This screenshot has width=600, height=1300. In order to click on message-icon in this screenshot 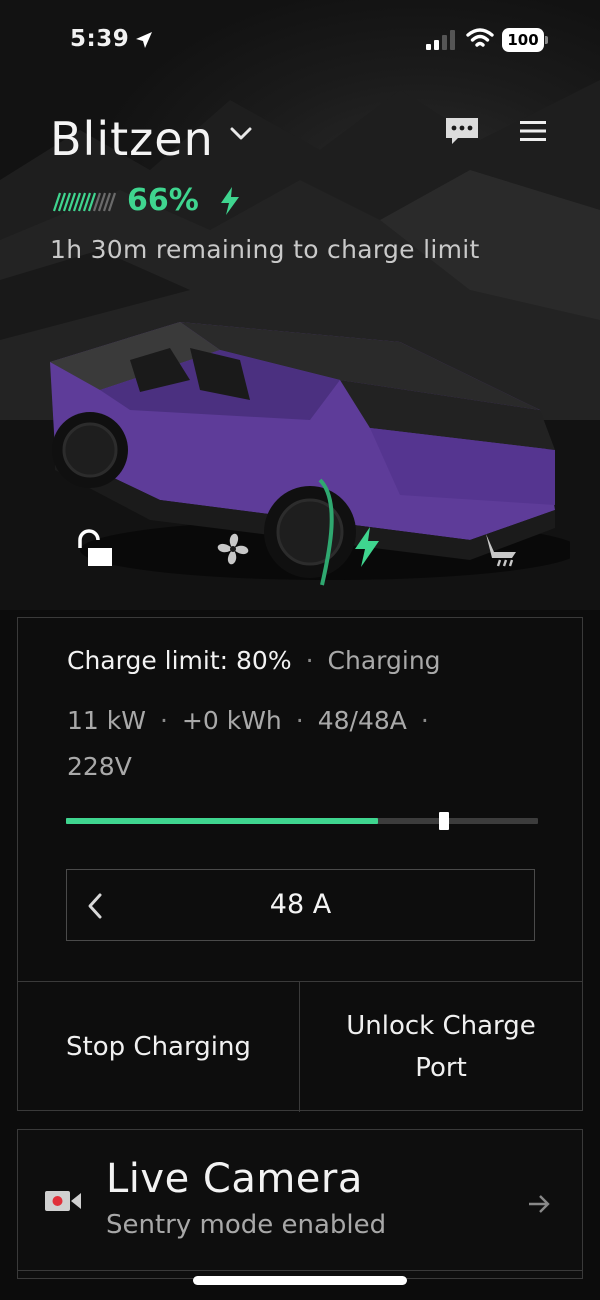, I will do `click(462, 131)`.